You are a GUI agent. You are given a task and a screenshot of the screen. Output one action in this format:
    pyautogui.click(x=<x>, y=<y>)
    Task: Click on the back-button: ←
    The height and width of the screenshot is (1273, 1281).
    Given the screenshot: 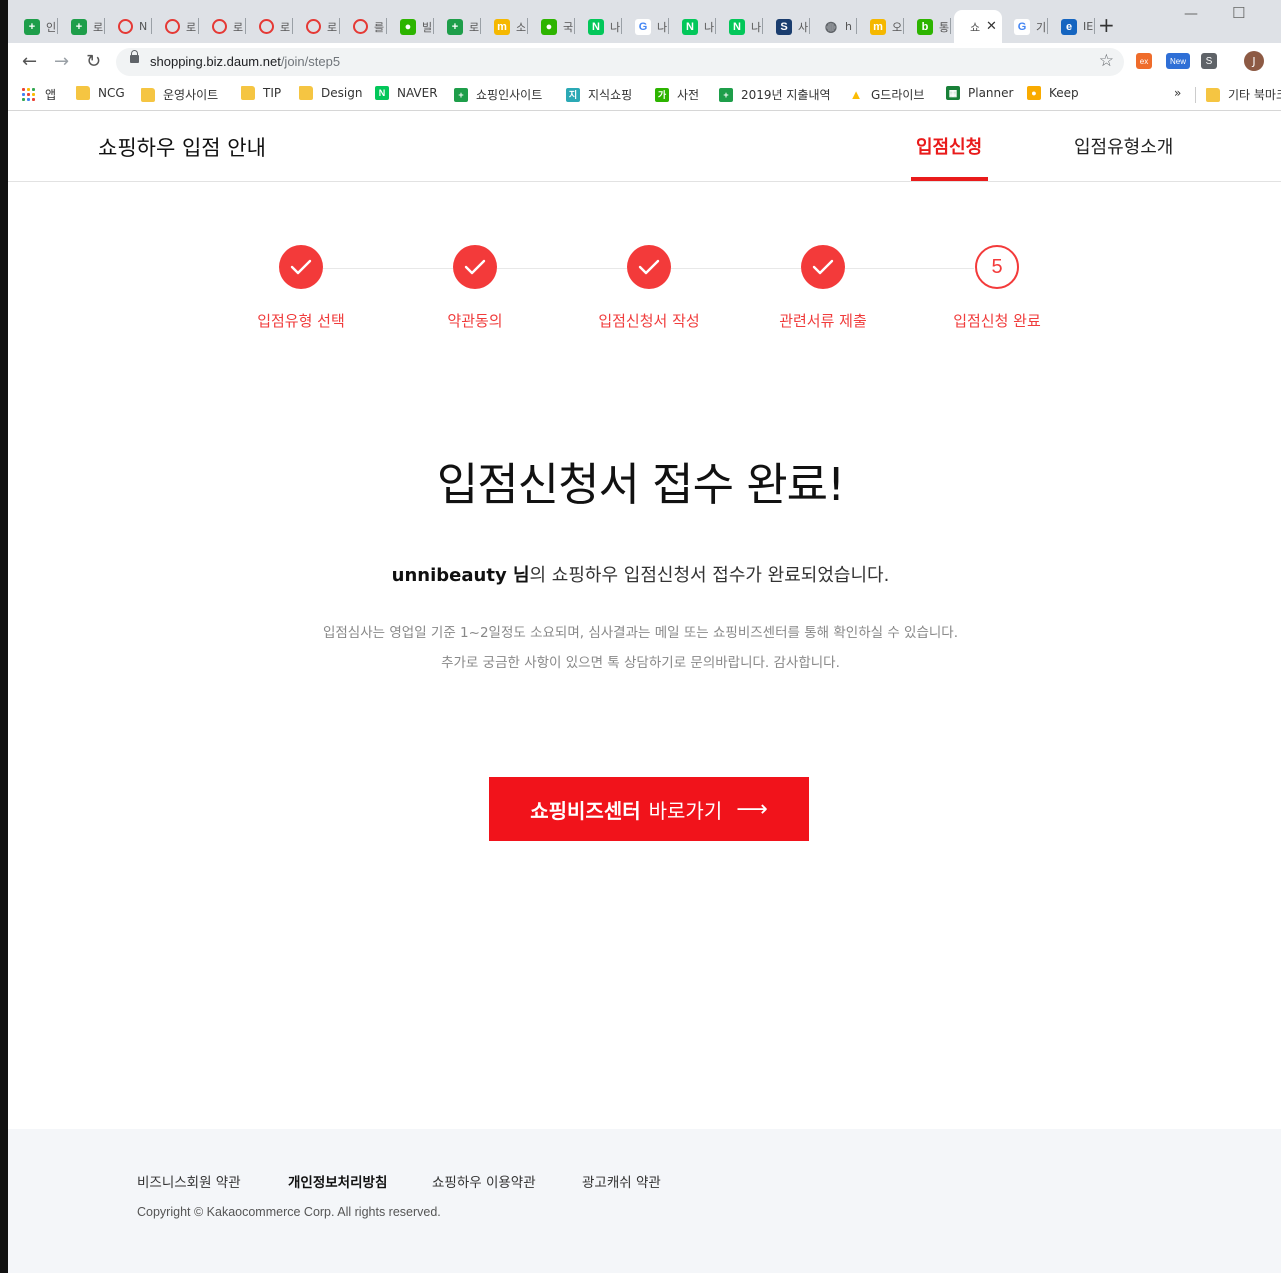 What is the action you would take?
    pyautogui.click(x=29, y=61)
    